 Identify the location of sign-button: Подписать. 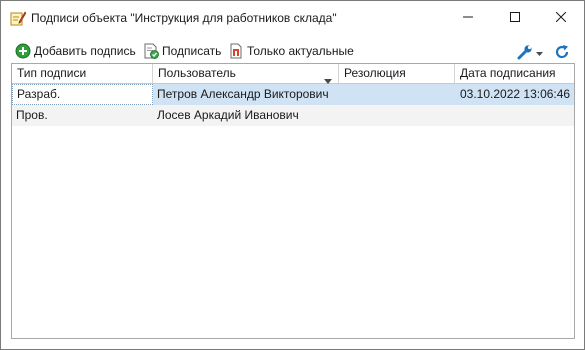
(182, 51).